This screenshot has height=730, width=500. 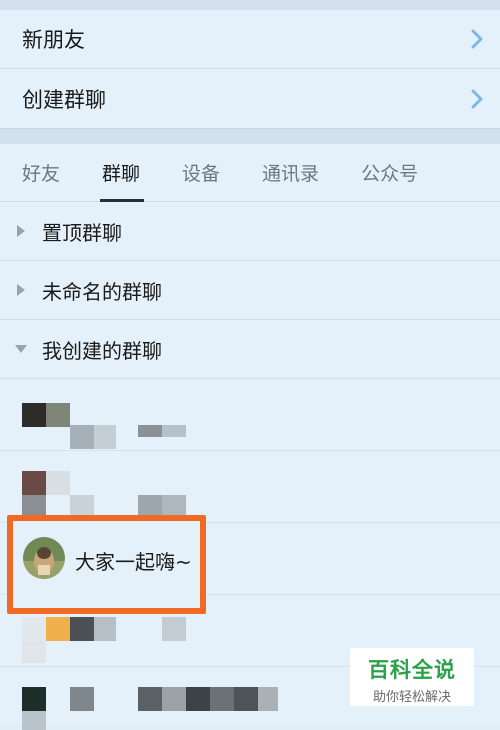 I want to click on tab-friends: 好友, so click(x=41, y=173).